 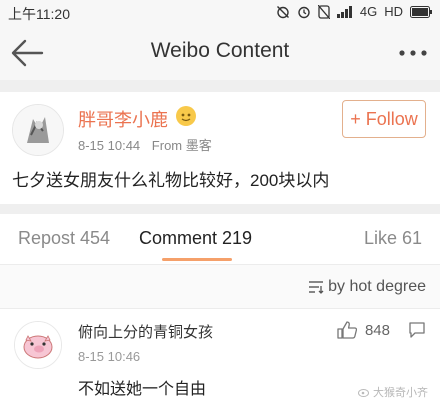 I want to click on post-source: From 墨客, so click(x=181, y=145).